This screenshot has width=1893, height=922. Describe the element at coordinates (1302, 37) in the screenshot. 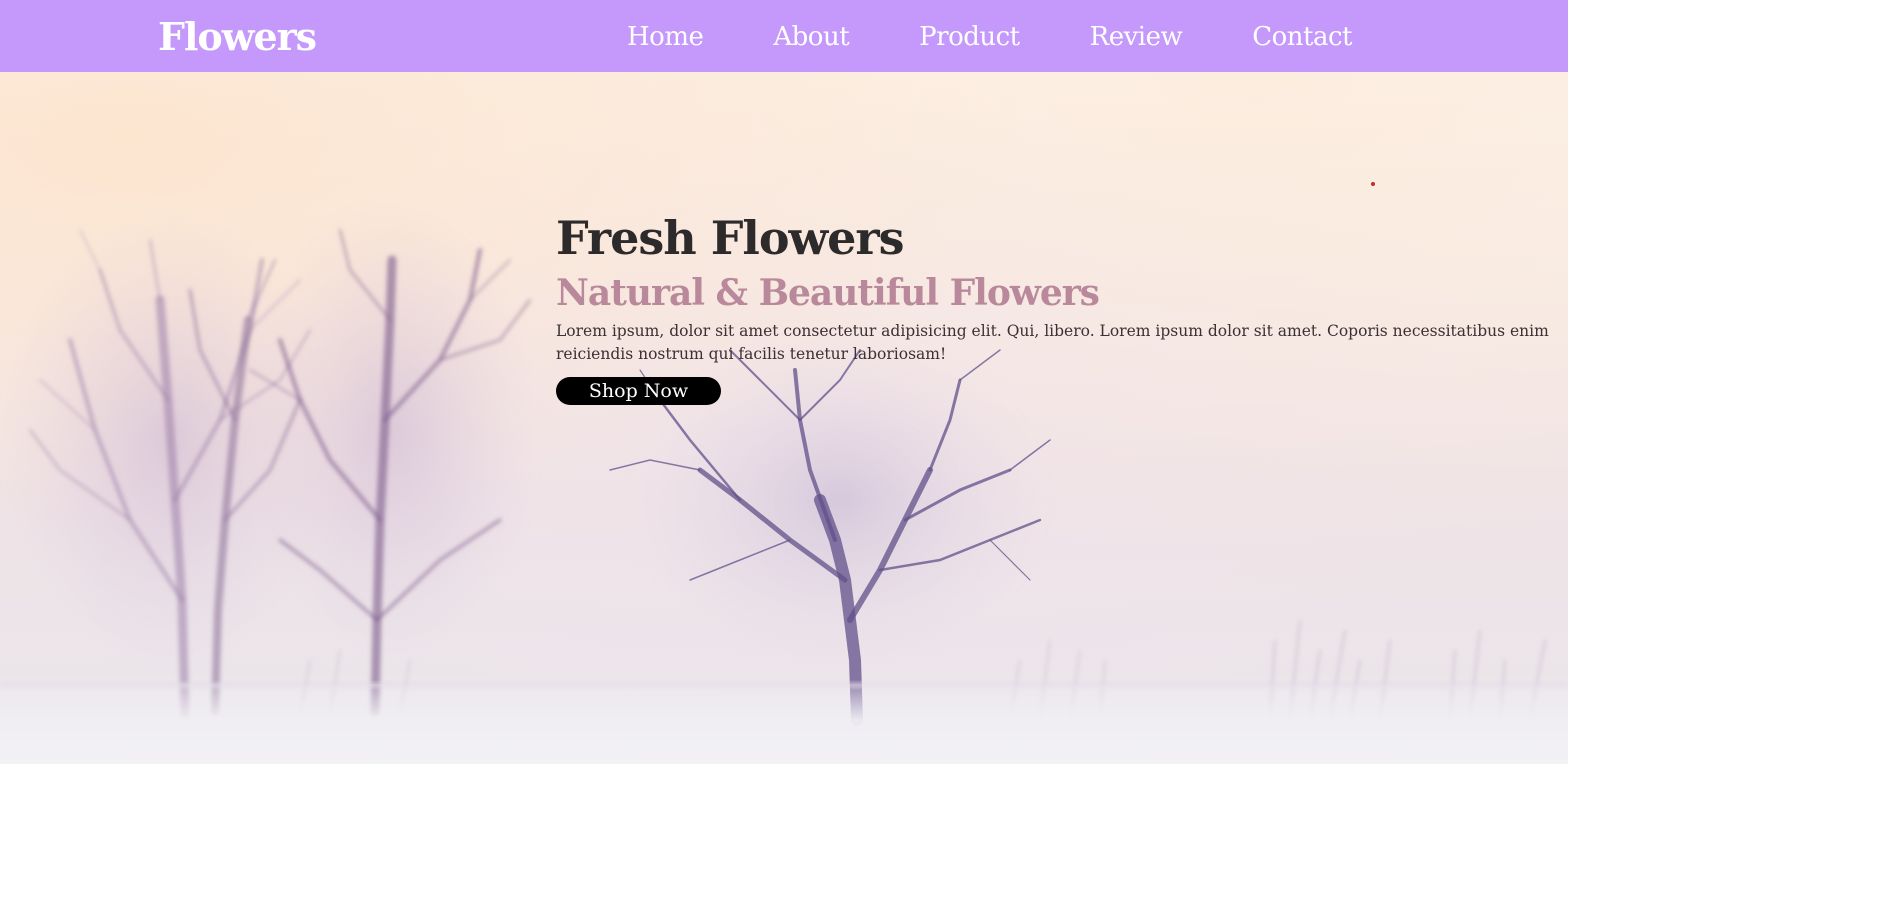

I see `nav-link-contact: Contact` at that location.